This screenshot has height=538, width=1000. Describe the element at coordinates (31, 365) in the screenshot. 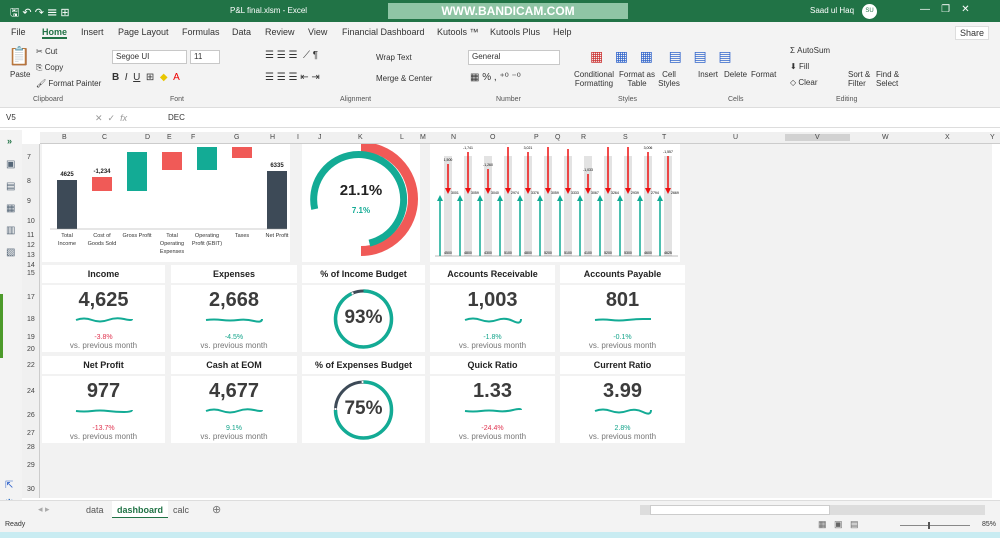

I see `row-header: 22` at that location.